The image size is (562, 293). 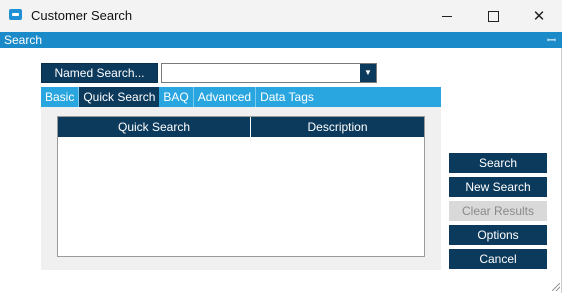 What do you see at coordinates (60, 97) in the screenshot?
I see `tab-basic: Basic` at bounding box center [60, 97].